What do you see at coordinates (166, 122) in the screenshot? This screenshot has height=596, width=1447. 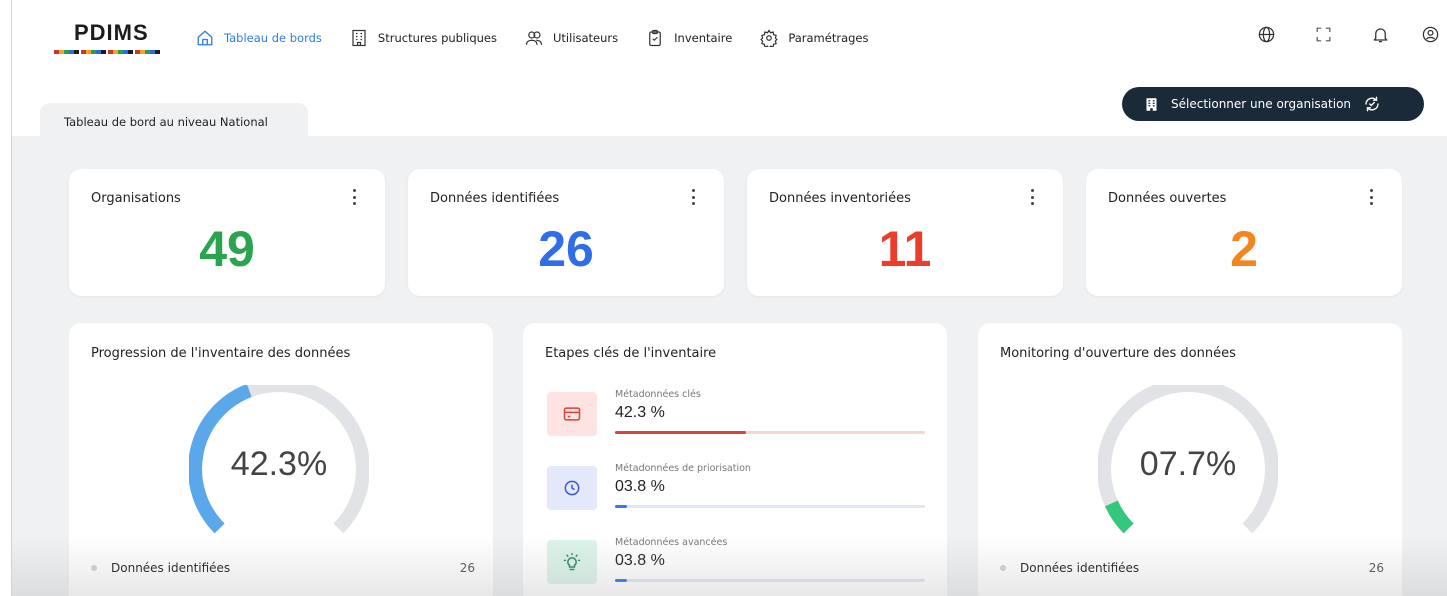 I see `tab-label: Tableau de bord au niveau National` at bounding box center [166, 122].